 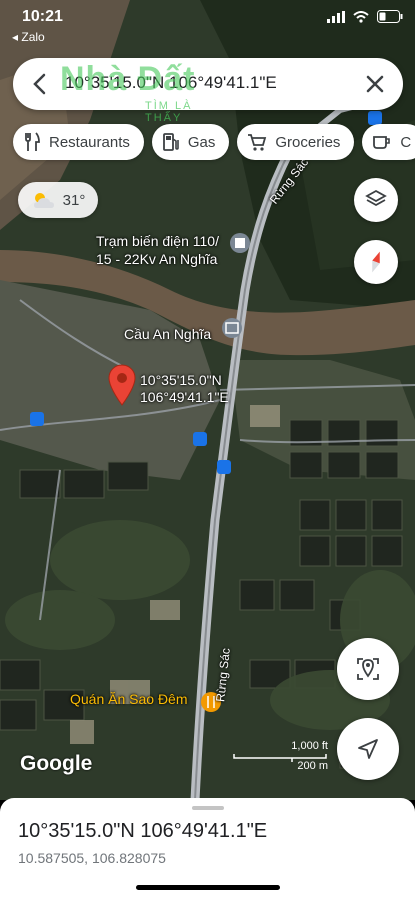 What do you see at coordinates (170, 142) in the screenshot?
I see `gas-pump-icon` at bounding box center [170, 142].